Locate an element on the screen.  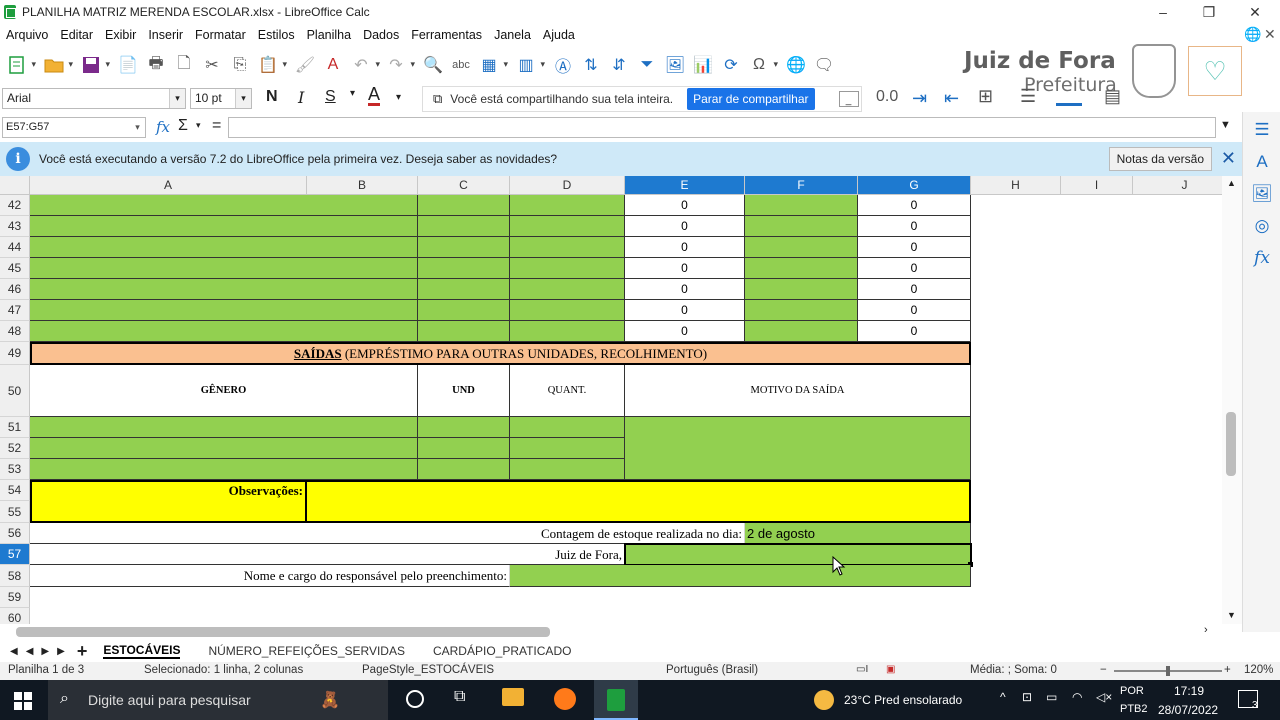
row-header-55: 55 is located at coordinates (15, 512).